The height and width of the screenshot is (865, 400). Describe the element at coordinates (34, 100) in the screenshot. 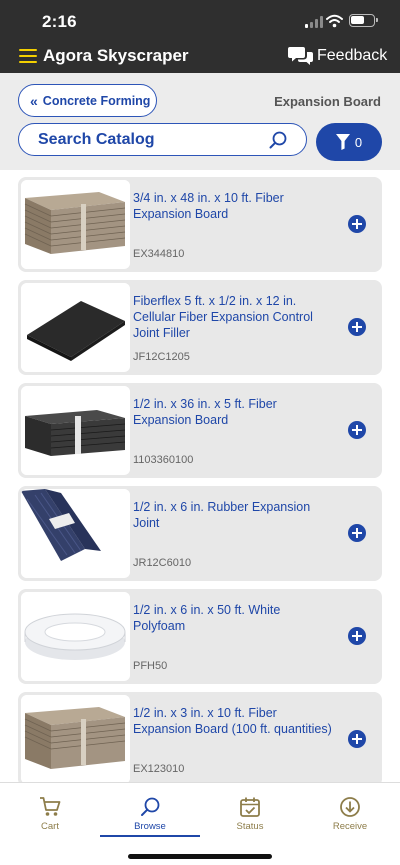

I see `double-chevron-left-icon: «` at that location.